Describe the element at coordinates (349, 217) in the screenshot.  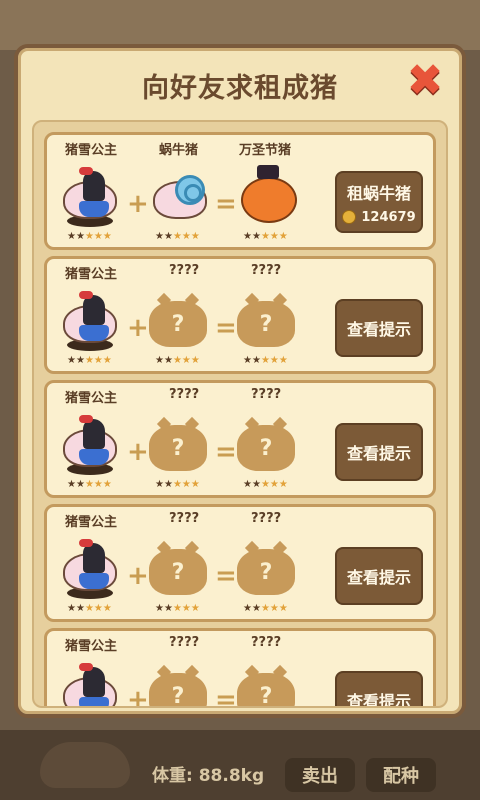
I see `coin-icon` at that location.